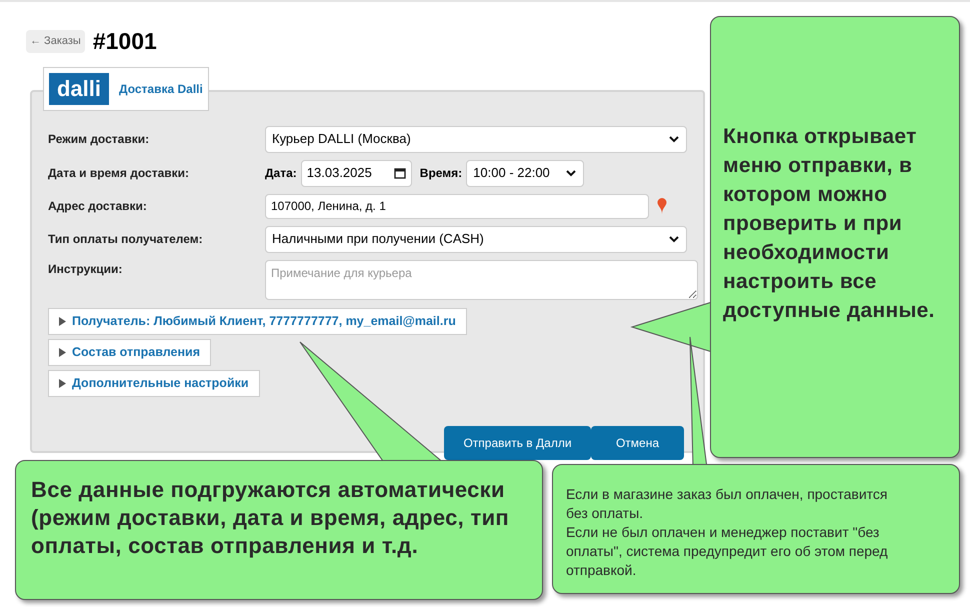 Image resolution: width=970 pixels, height=607 pixels. I want to click on dalli-logo: dalli, so click(79, 88).